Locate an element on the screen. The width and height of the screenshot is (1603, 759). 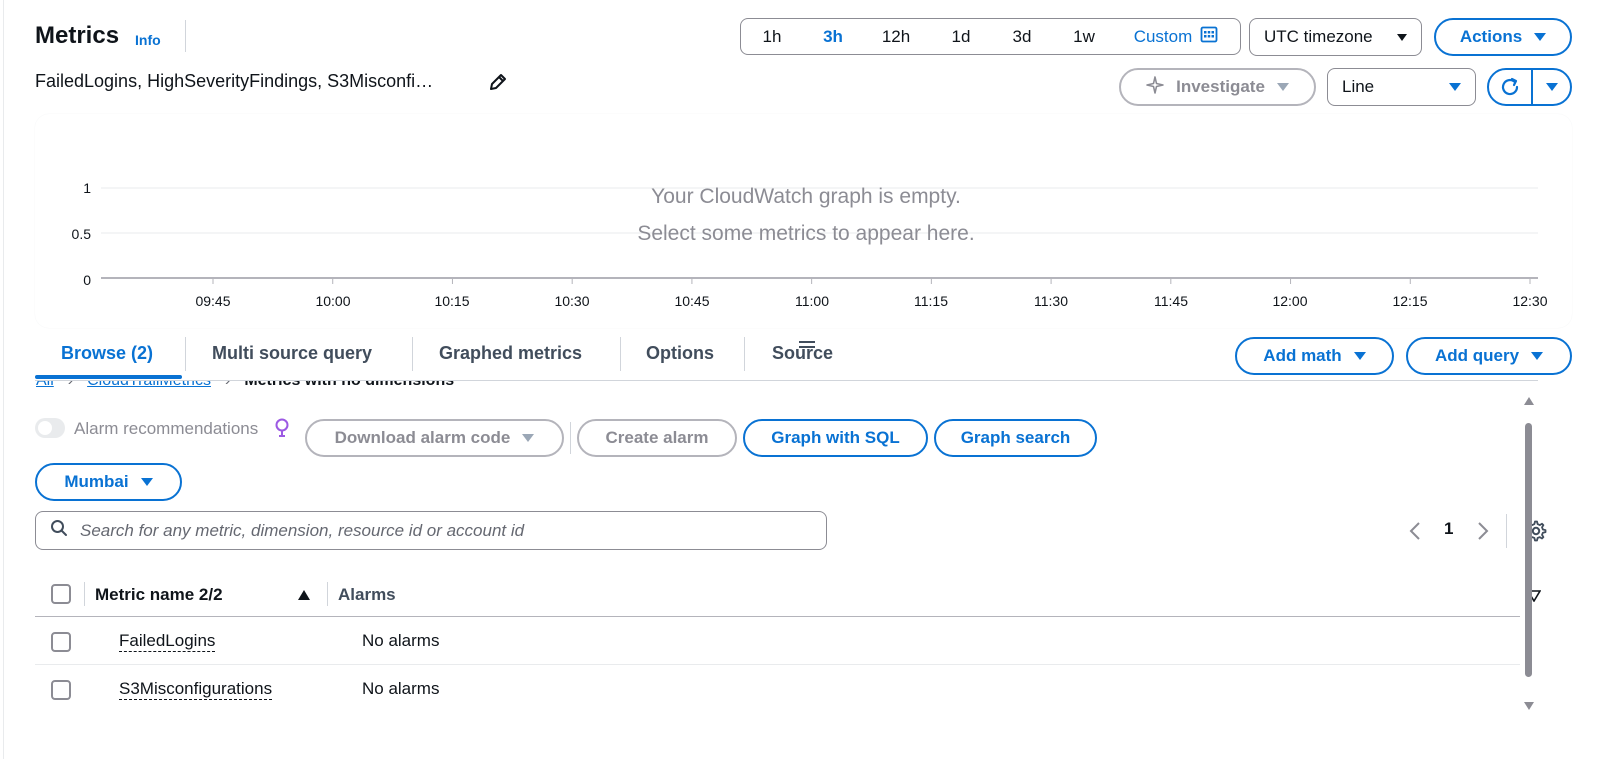
add-math-button: Add math is located at coordinates (1314, 356).